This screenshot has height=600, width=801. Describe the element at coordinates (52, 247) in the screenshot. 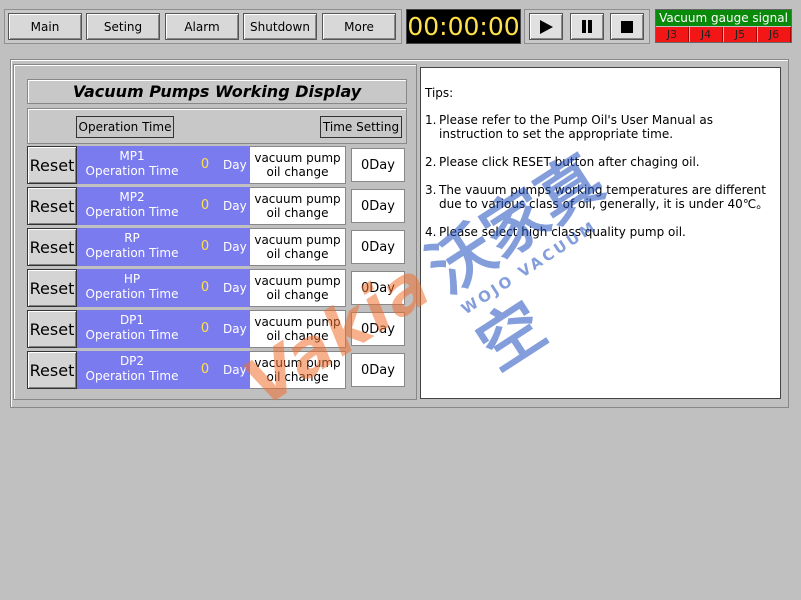

I see `reset-button-rp: Reset` at that location.